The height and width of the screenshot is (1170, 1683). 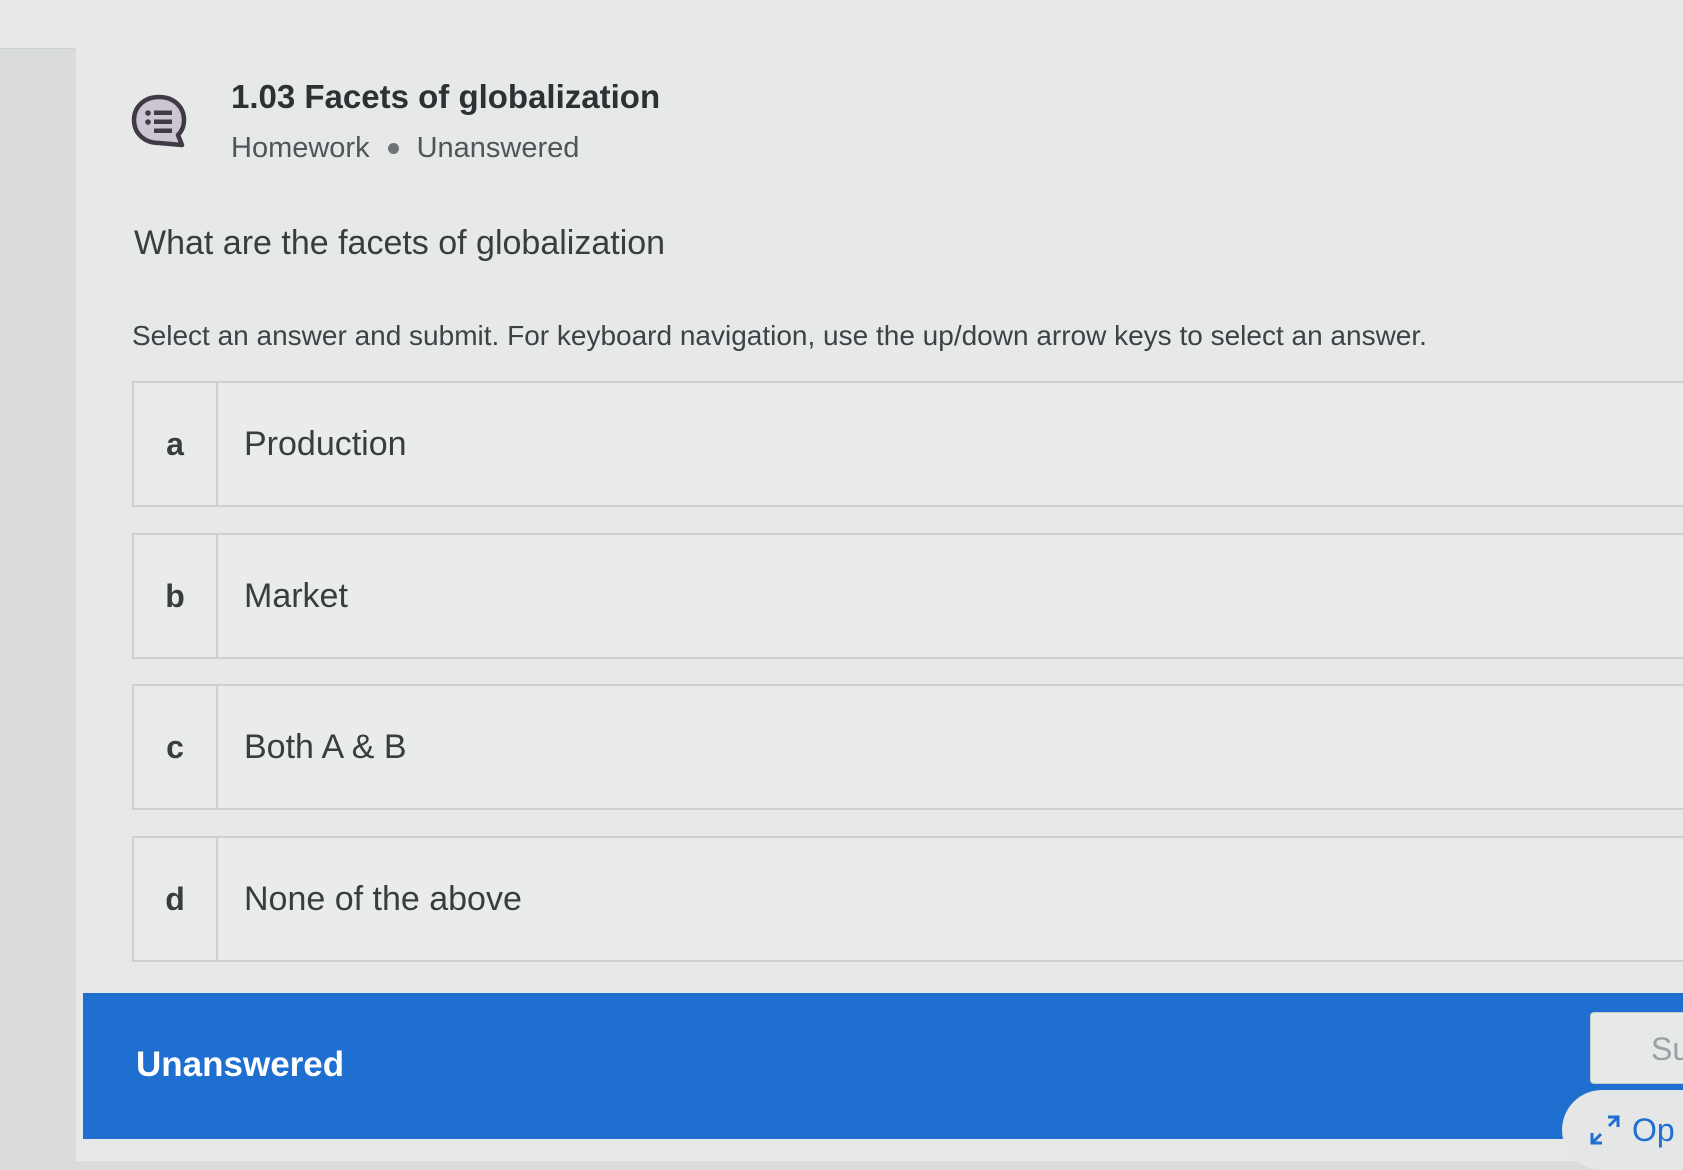 What do you see at coordinates (176, 899) in the screenshot?
I see `option-letter: d` at bounding box center [176, 899].